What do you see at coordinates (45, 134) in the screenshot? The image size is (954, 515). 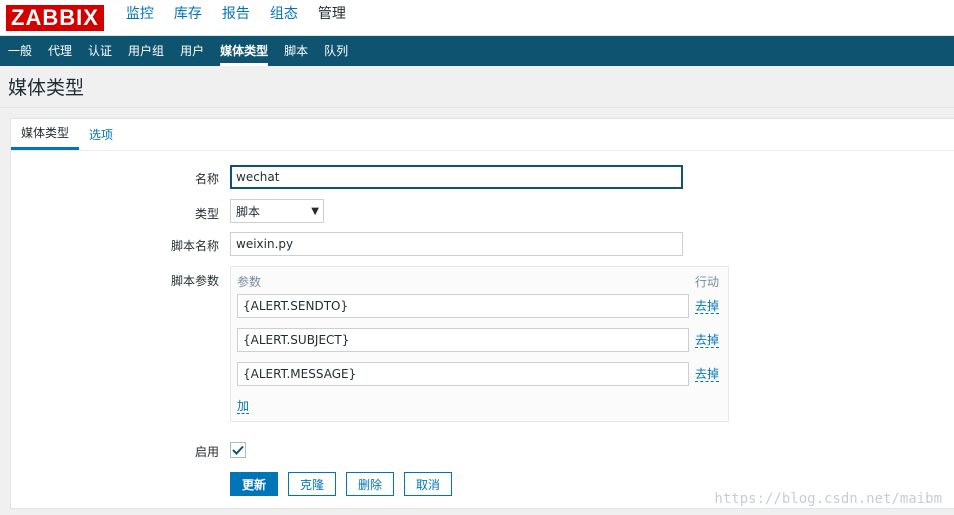 I see `tab-media-type: 媒体类型` at bounding box center [45, 134].